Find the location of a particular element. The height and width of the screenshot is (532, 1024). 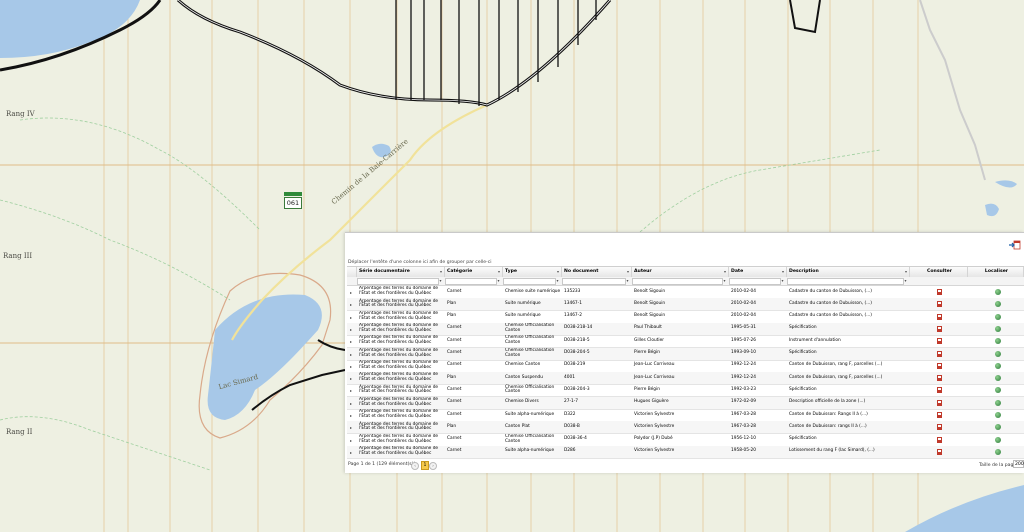

col-description: Description ▾ is located at coordinates (848, 272).